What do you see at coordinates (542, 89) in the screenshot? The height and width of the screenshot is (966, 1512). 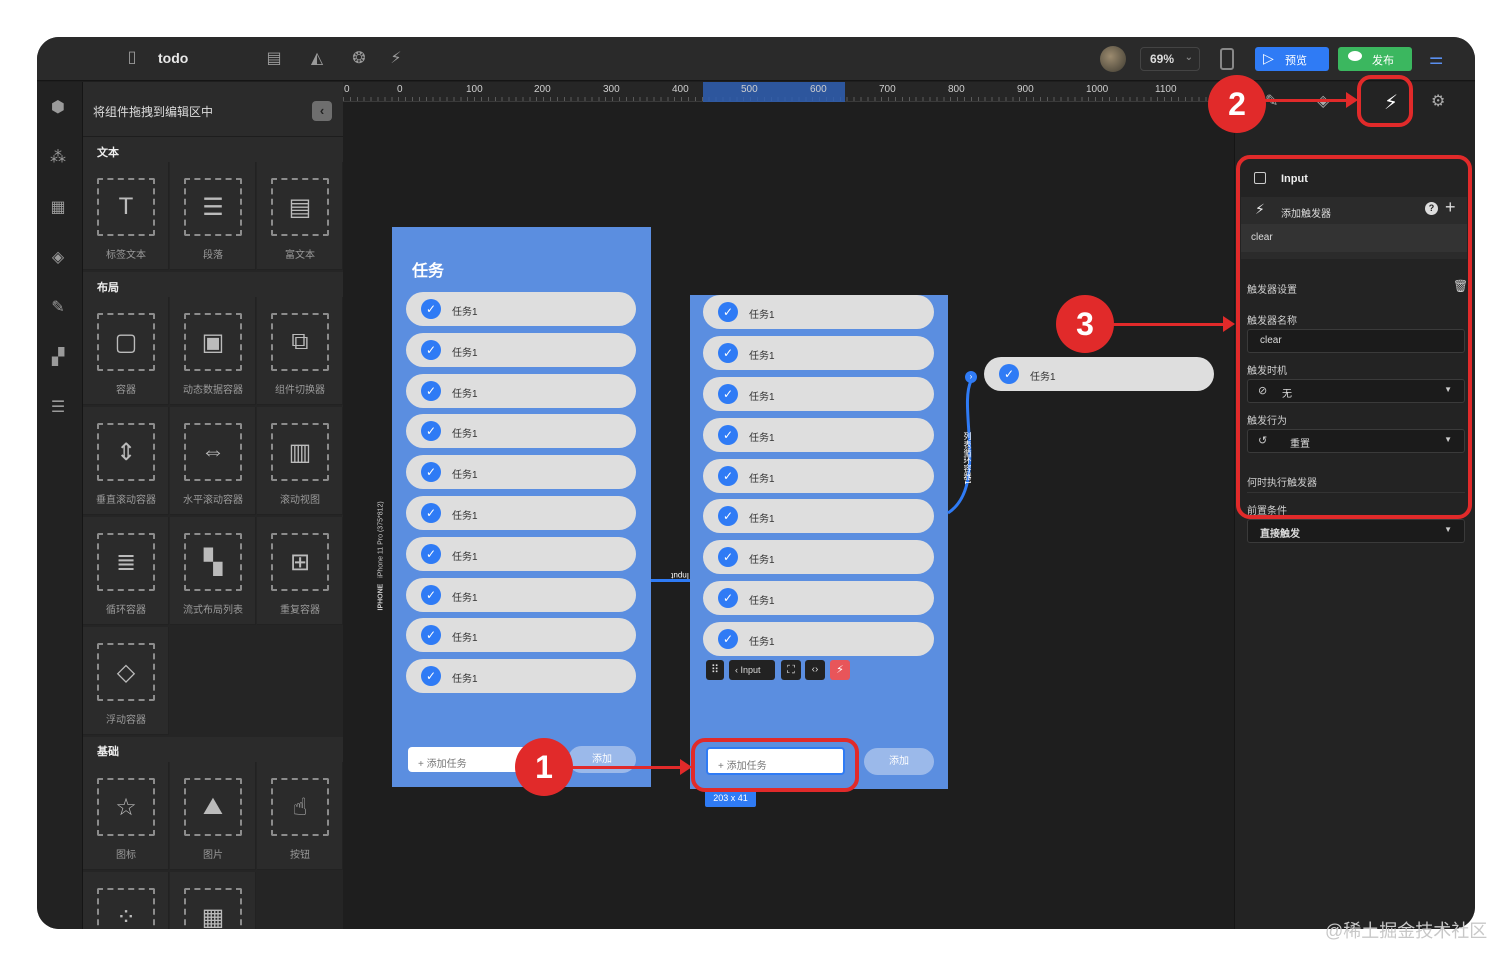 I see `ruler-label: 200` at bounding box center [542, 89].